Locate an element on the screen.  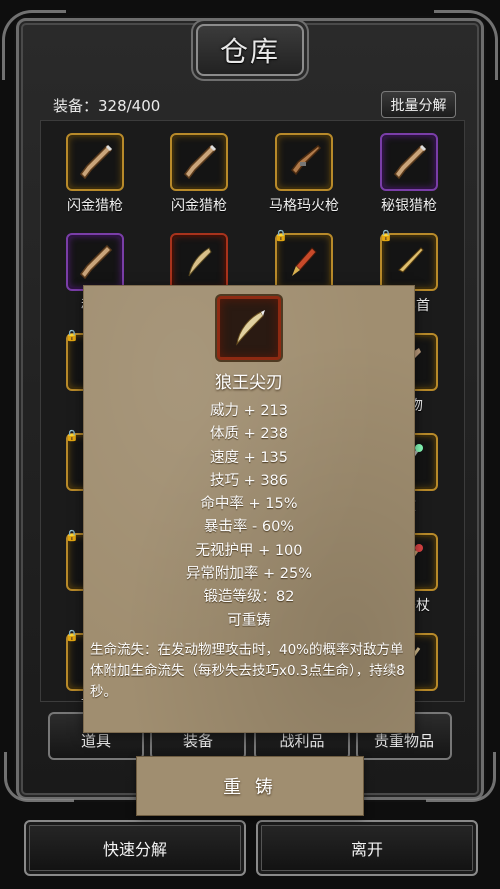
reforge-button: 重 铸 is located at coordinates (250, 786).